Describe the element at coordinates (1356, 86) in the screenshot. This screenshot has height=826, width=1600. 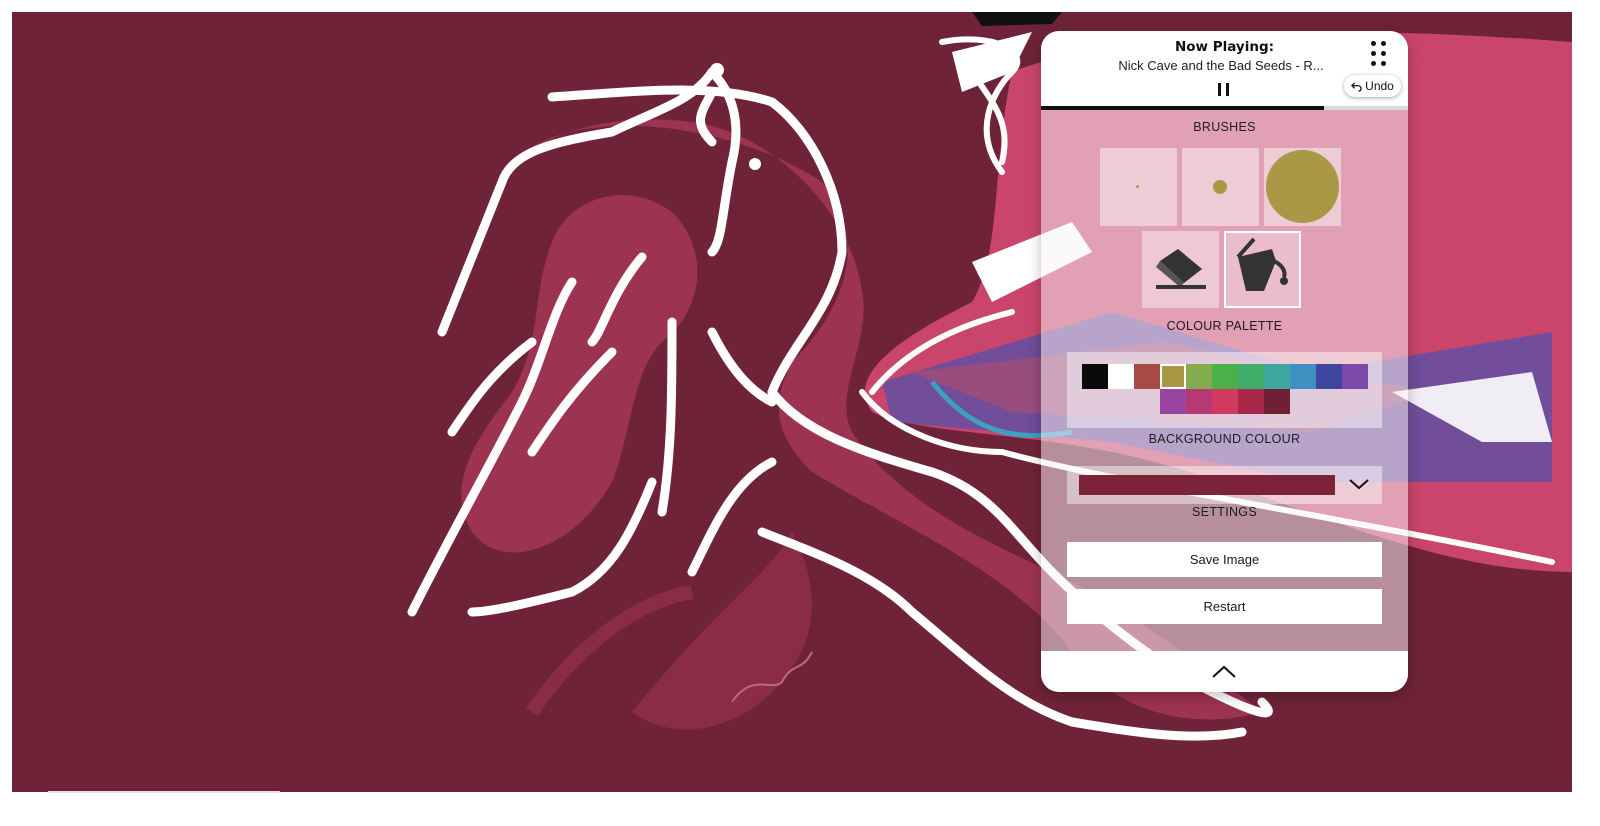
I see `undo-icon` at that location.